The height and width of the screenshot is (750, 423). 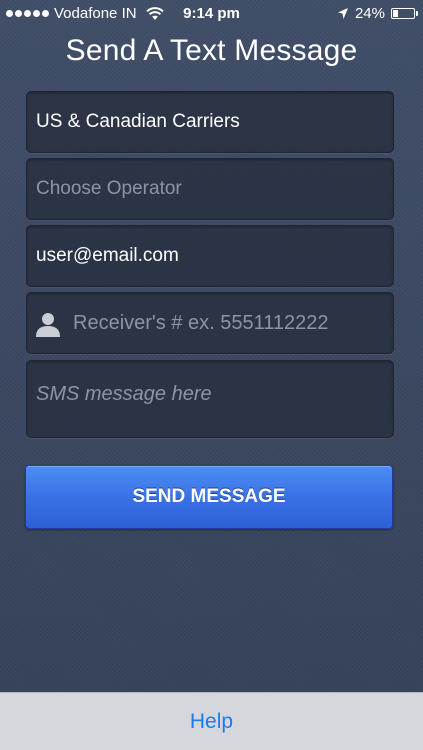 I want to click on help-button: Help, so click(x=211, y=722).